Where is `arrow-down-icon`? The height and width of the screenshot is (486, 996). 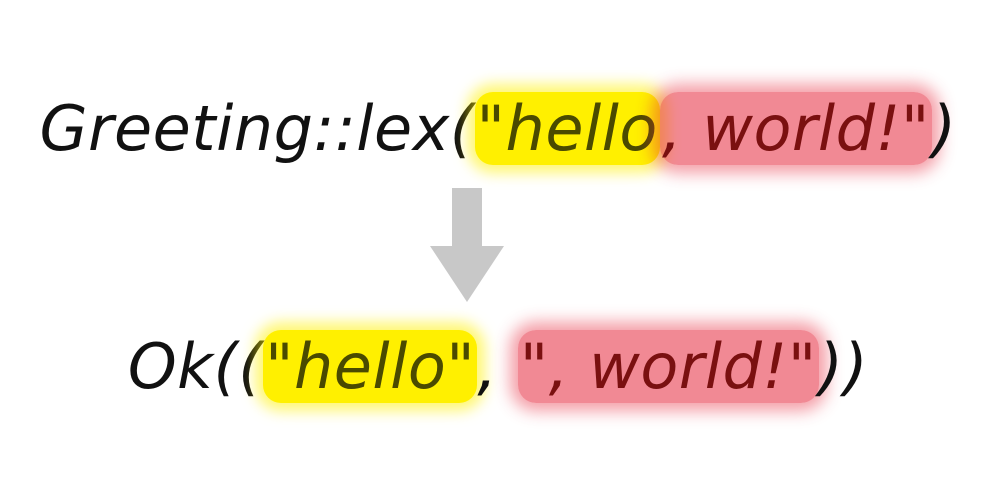 arrow-down-icon is located at coordinates (467, 245).